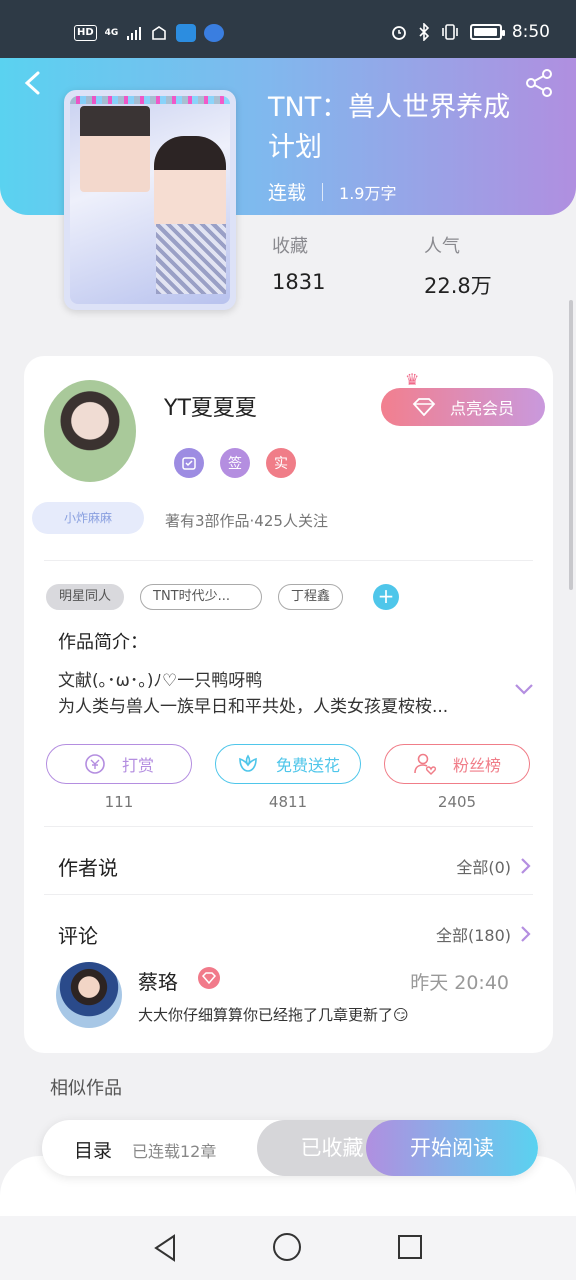 This screenshot has height=1280, width=576. What do you see at coordinates (487, 32) in the screenshot?
I see `battery-icon` at bounding box center [487, 32].